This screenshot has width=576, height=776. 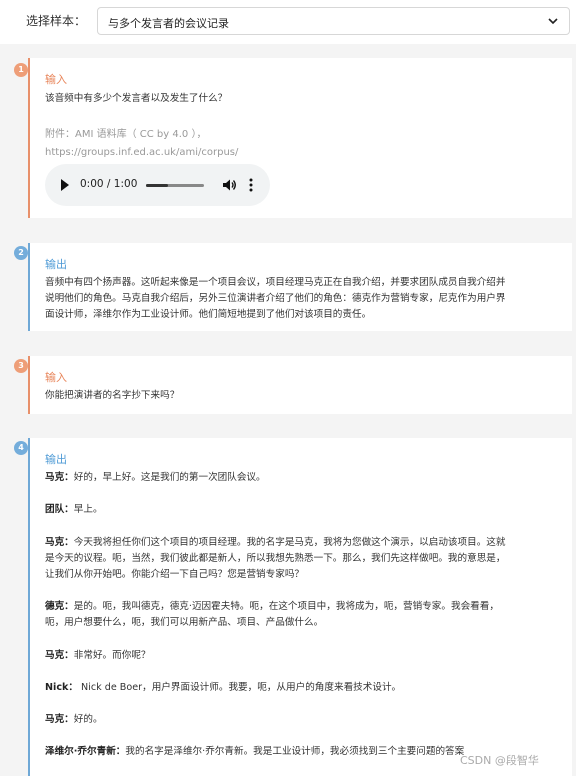 I want to click on speech-text: 呃，用户想要什么，呃，我们可以用新产品、项目、产品做什么。, so click(x=184, y=622).